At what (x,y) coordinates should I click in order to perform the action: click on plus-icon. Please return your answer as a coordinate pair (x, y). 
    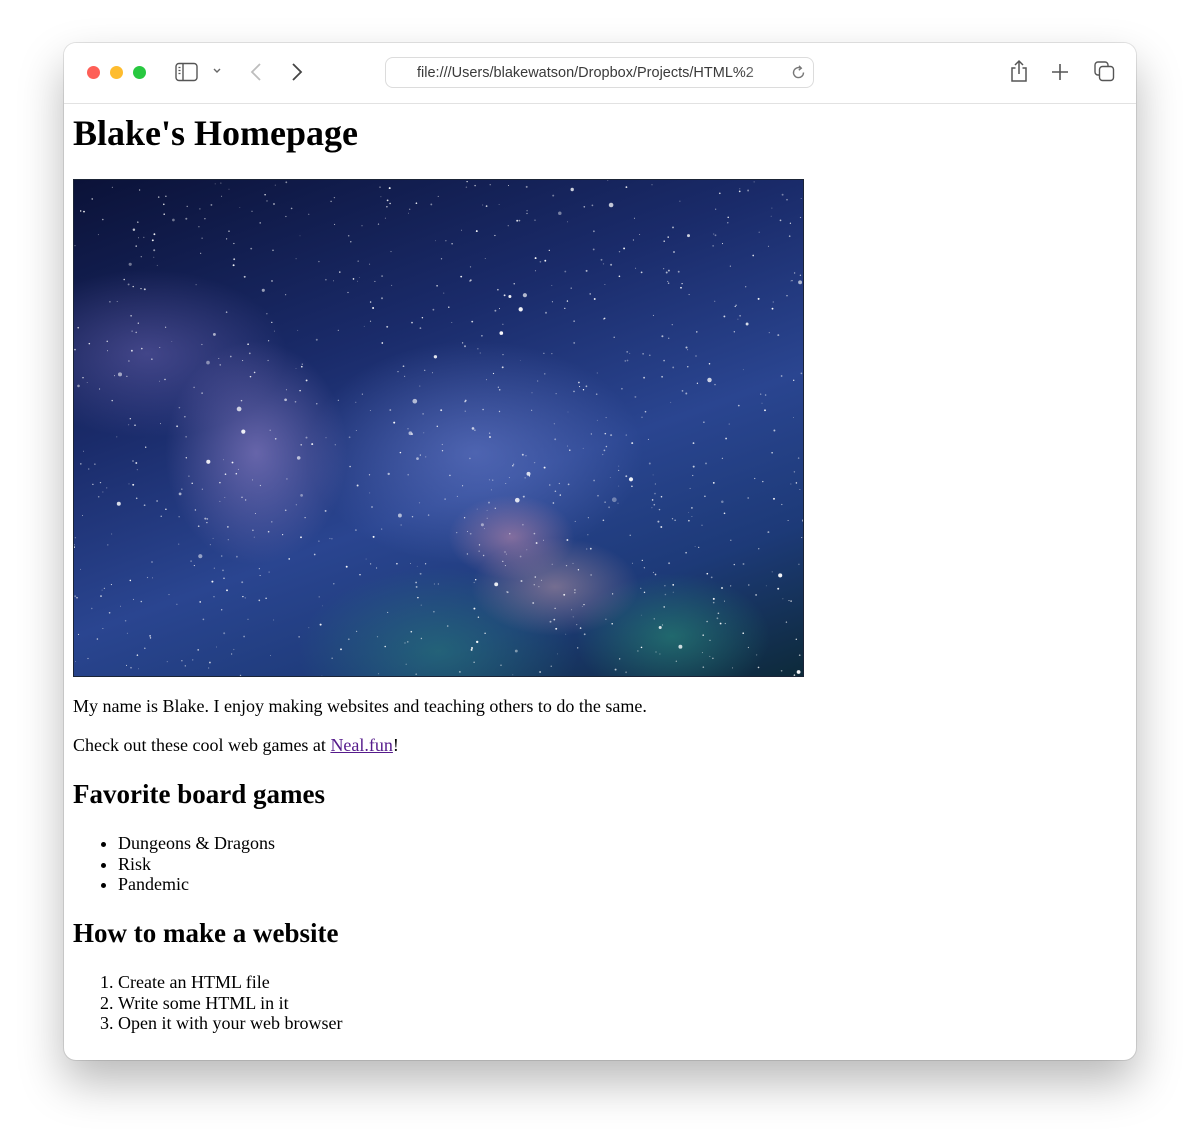
    Looking at the image, I should click on (1060, 72).